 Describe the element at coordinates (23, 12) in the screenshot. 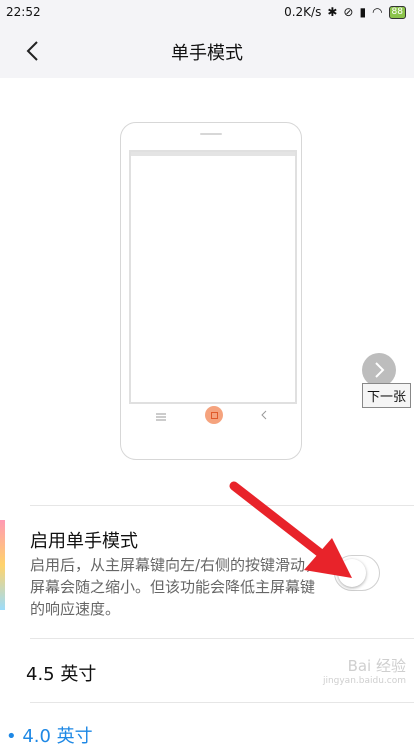

I see `status-time: 22:52` at that location.